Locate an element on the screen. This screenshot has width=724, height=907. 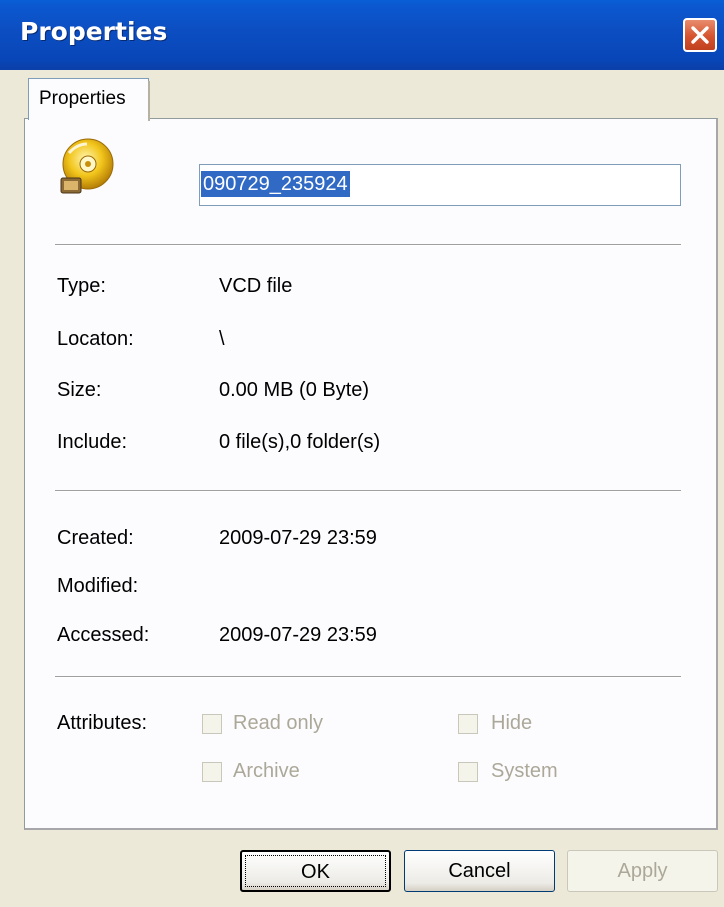
close-button is located at coordinates (700, 35).